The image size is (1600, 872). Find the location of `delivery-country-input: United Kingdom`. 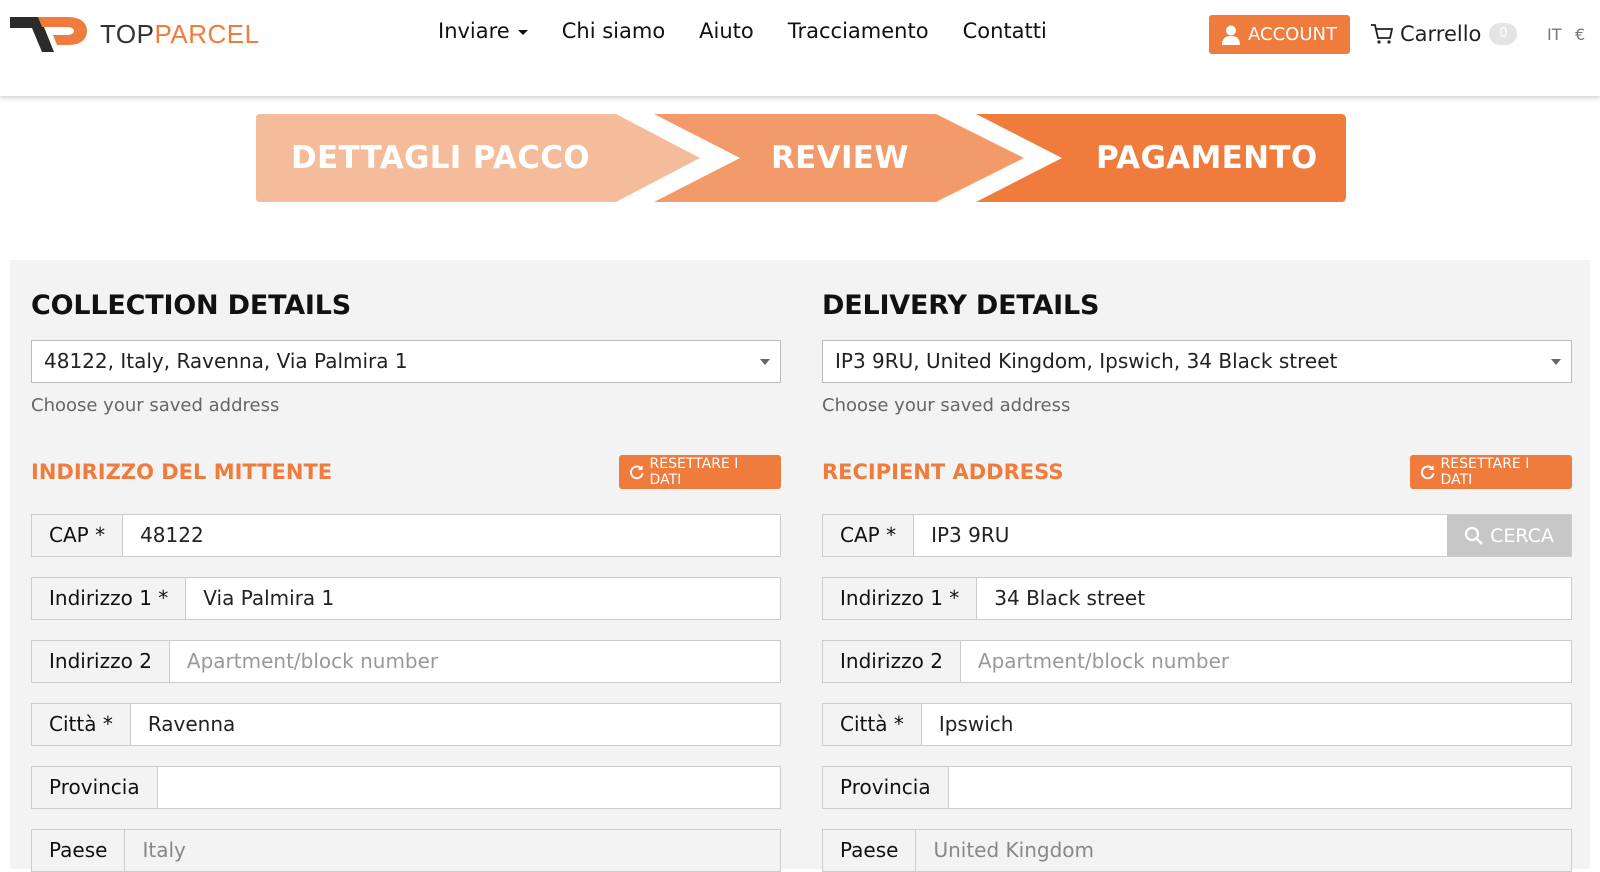

delivery-country-input: United Kingdom is located at coordinates (1243, 850).